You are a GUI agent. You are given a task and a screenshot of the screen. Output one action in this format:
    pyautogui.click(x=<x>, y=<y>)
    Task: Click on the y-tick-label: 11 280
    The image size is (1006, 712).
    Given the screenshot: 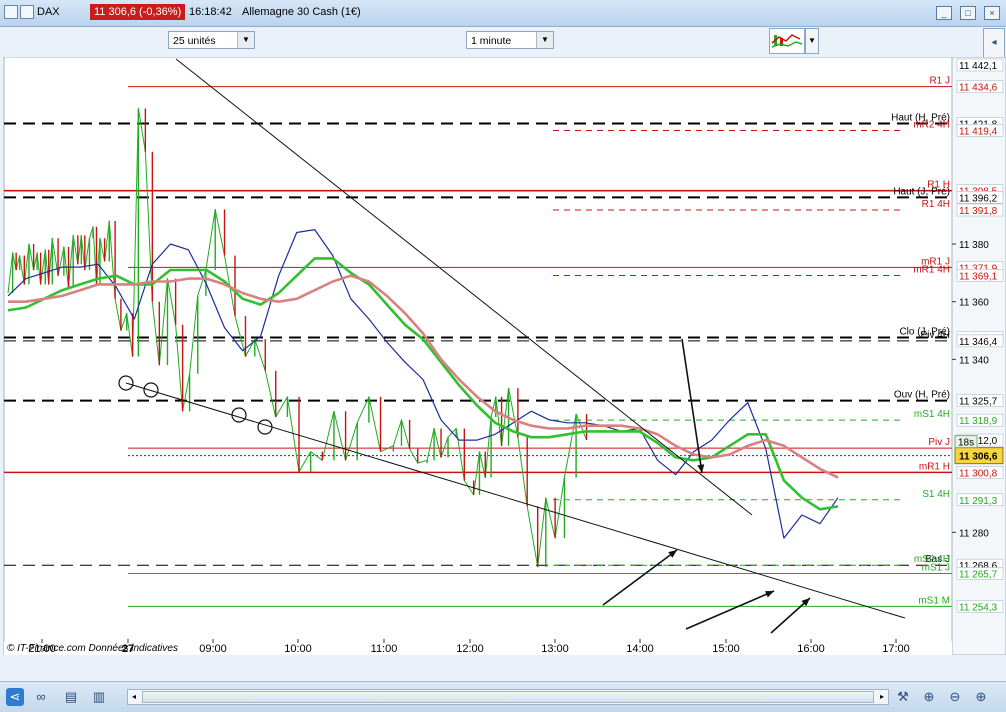 What is the action you would take?
    pyautogui.click(x=974, y=533)
    